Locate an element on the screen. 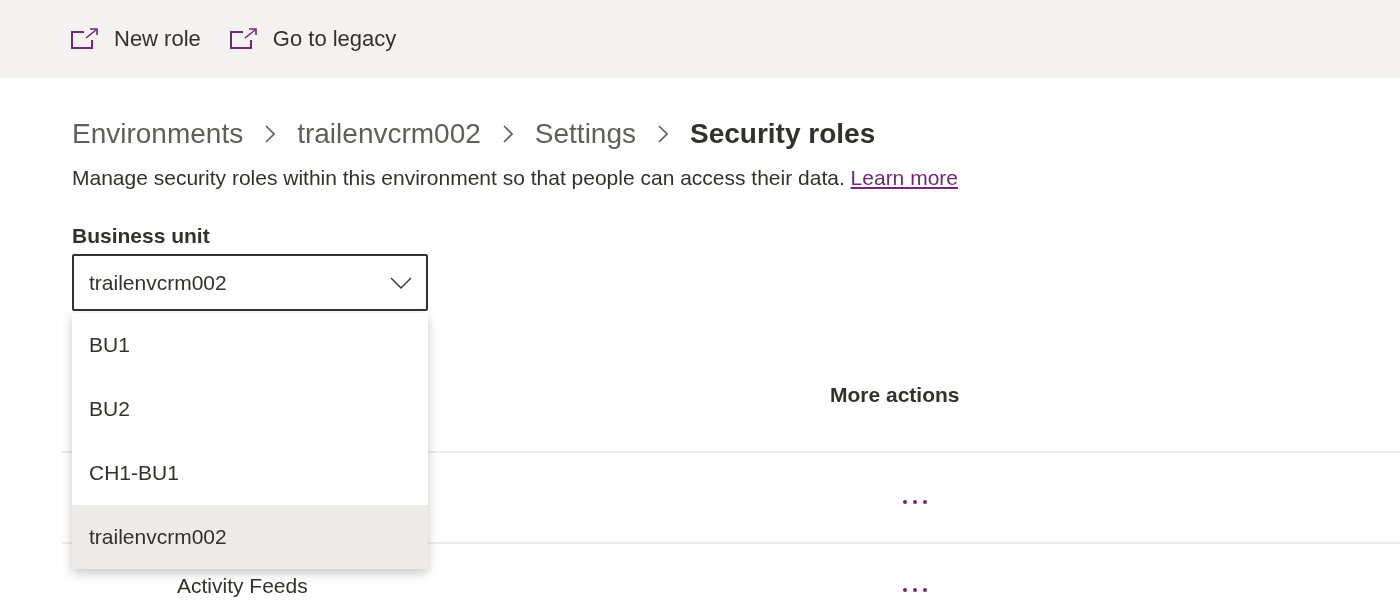  dropdown-option: CH1-BU1 is located at coordinates (250, 473).